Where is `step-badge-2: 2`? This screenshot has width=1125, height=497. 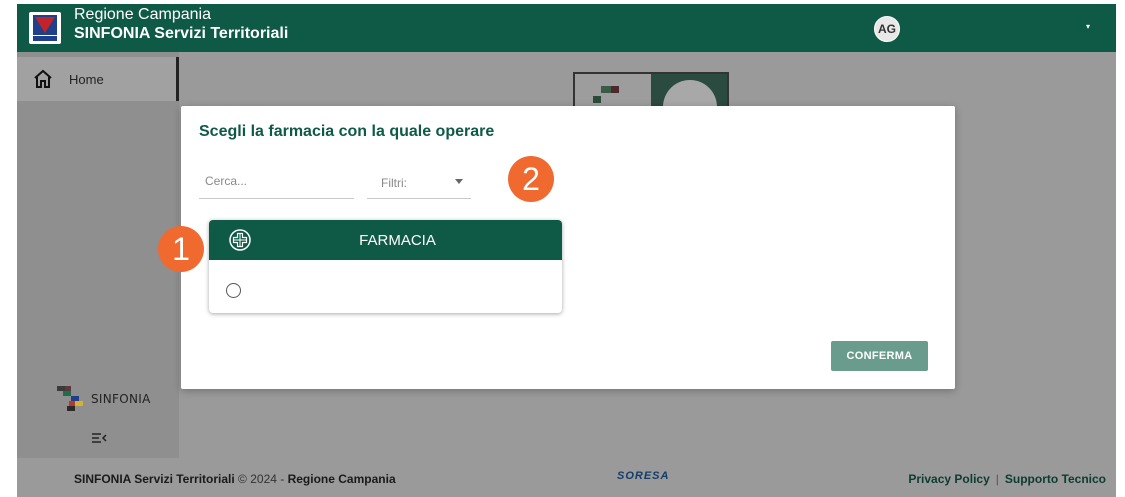 step-badge-2: 2 is located at coordinates (531, 179).